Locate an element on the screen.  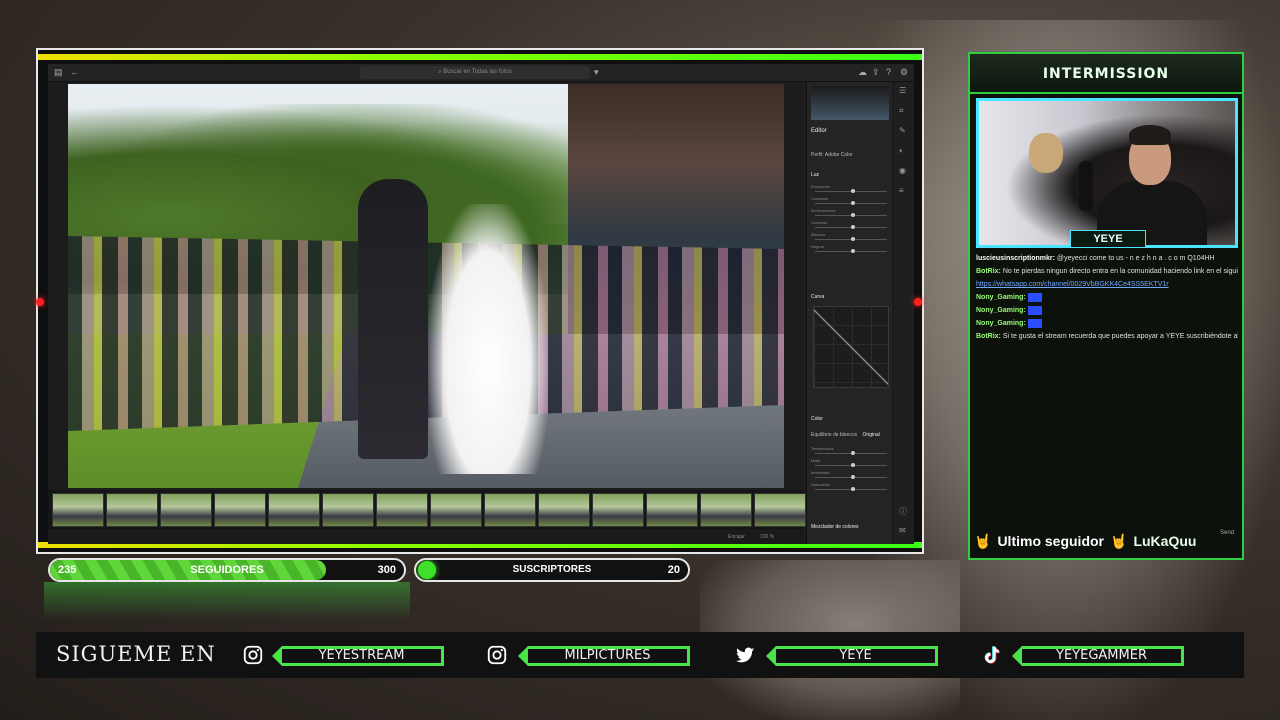
redeye-icon: ◉ is located at coordinates (902, 170).